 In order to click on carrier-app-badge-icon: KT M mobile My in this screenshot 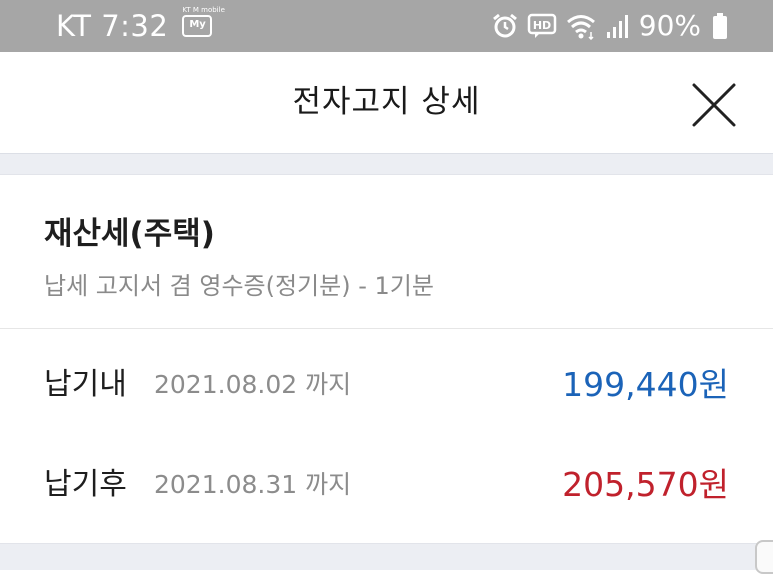, I will do `click(203, 21)`.